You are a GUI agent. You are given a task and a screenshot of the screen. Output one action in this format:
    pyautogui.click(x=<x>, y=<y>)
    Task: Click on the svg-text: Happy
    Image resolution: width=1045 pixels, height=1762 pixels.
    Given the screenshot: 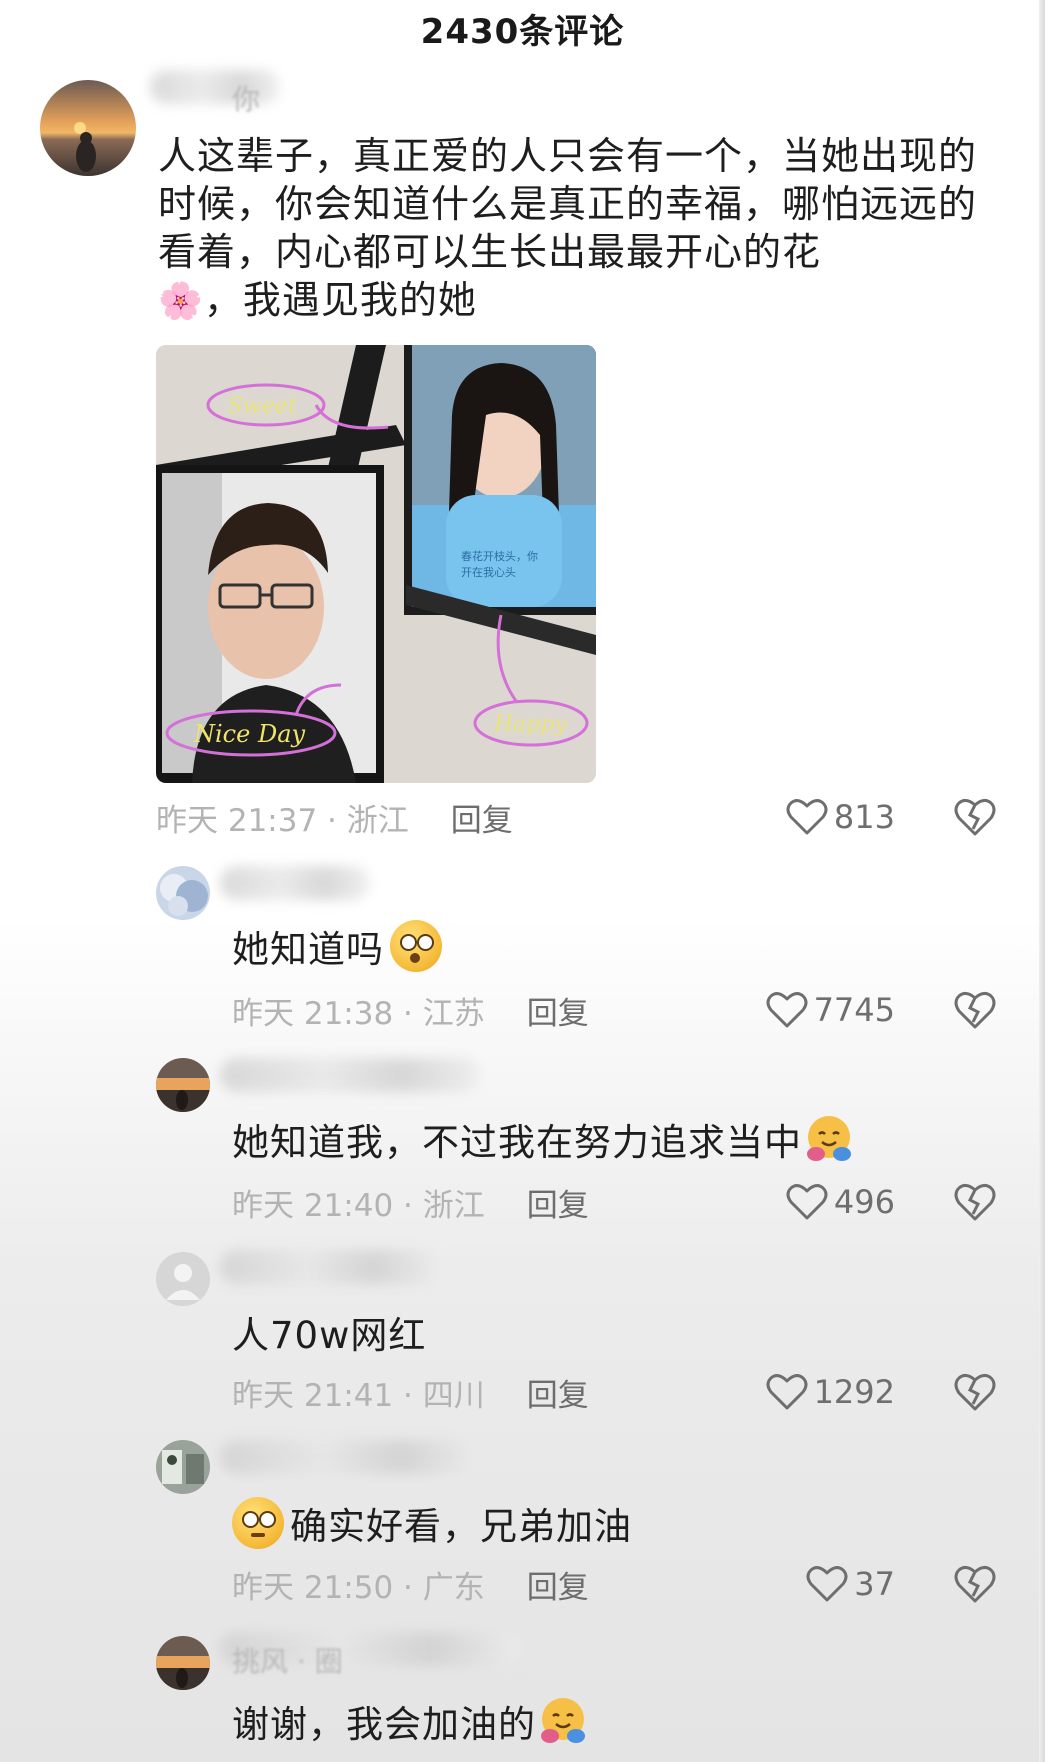 What is the action you would take?
    pyautogui.click(x=530, y=724)
    